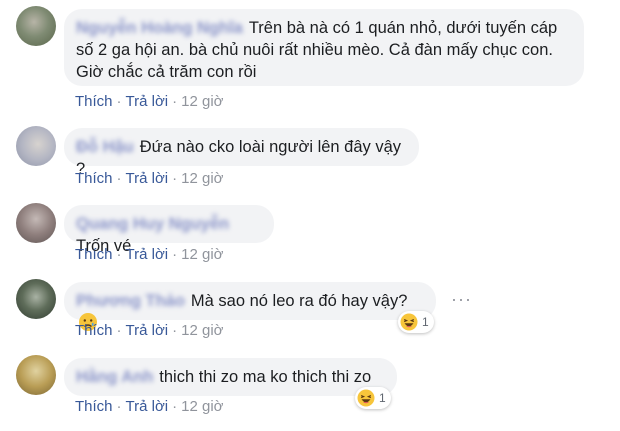 This screenshot has height=431, width=620. I want to click on comment-author: Hằng Anh, so click(114, 377).